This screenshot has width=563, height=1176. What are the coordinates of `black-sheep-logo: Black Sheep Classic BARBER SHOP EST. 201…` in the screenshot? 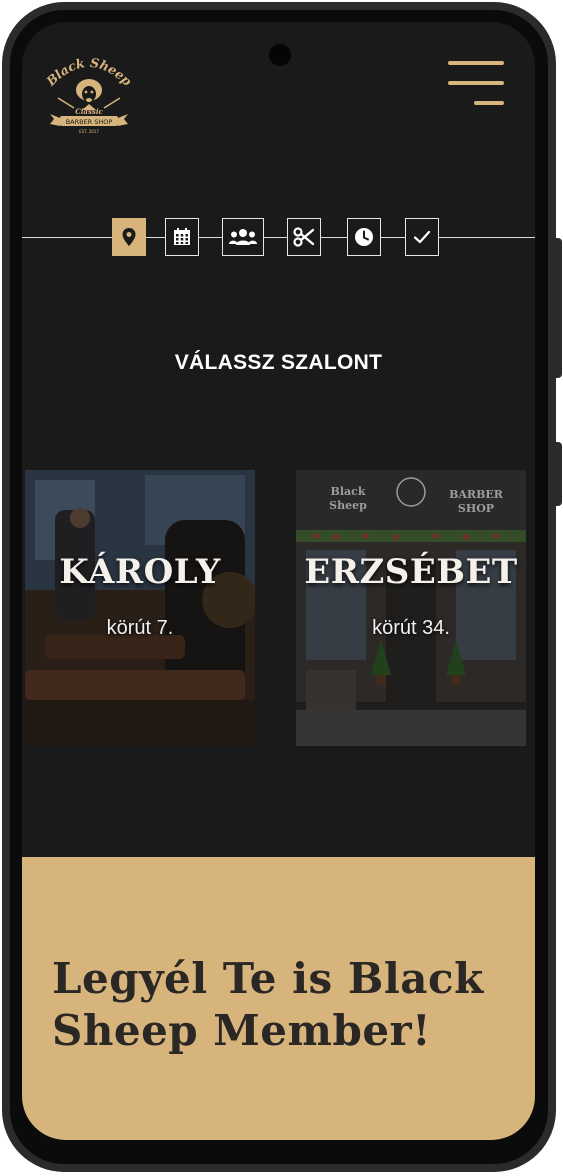 It's located at (89, 93).